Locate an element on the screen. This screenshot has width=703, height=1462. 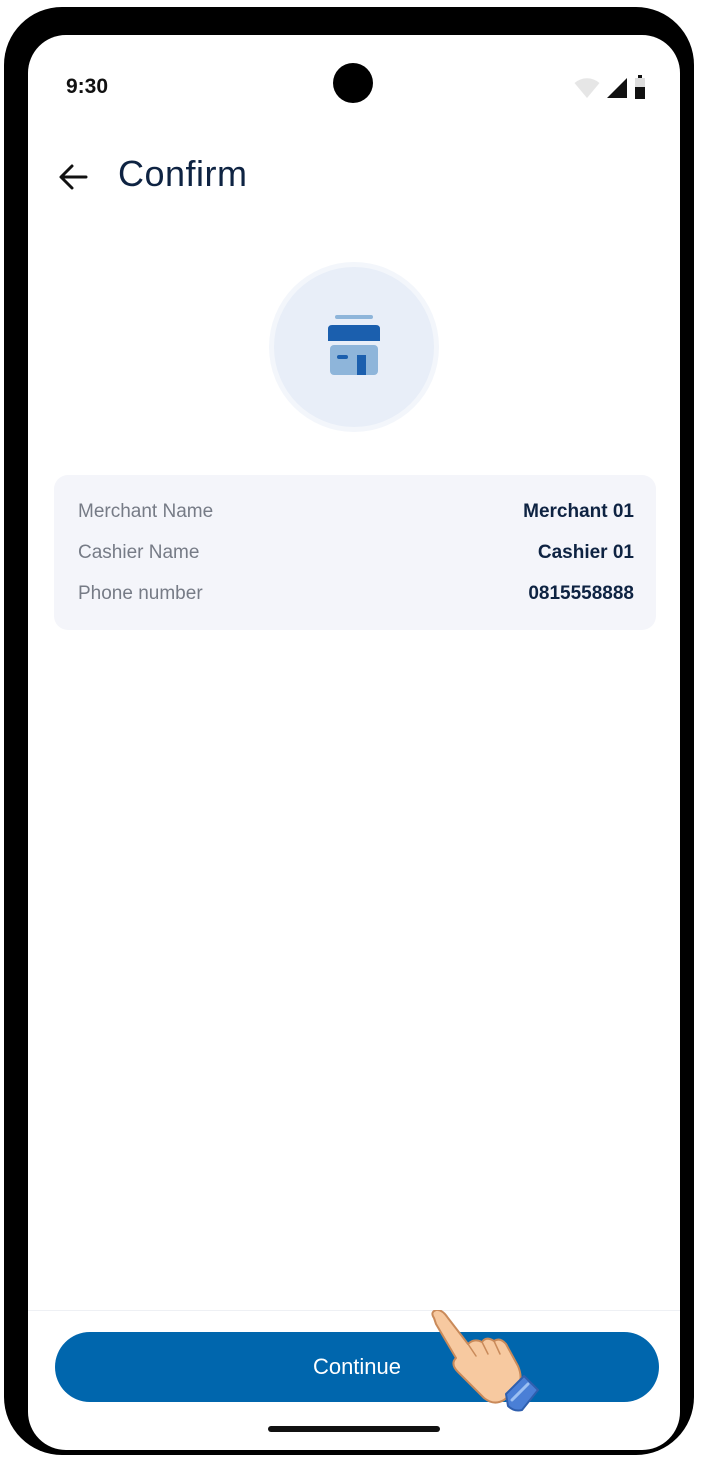
store-icon is located at coordinates (354, 345).